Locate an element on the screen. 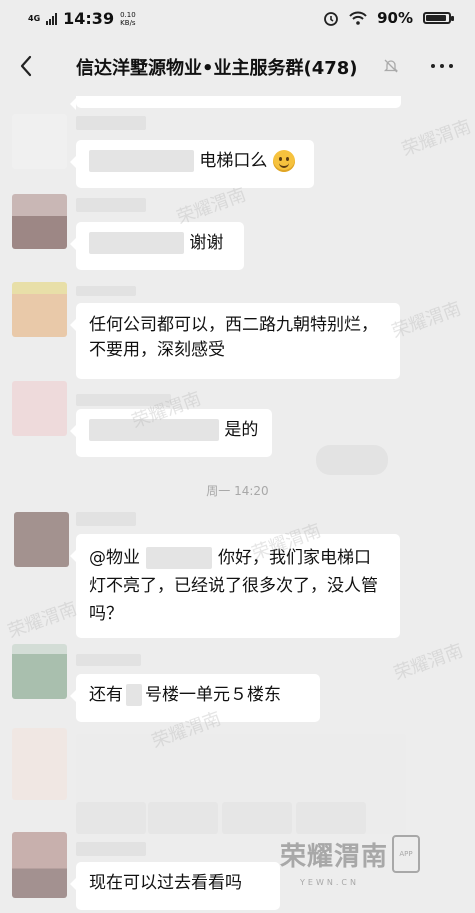  speed-unit: KB/s is located at coordinates (128, 22).